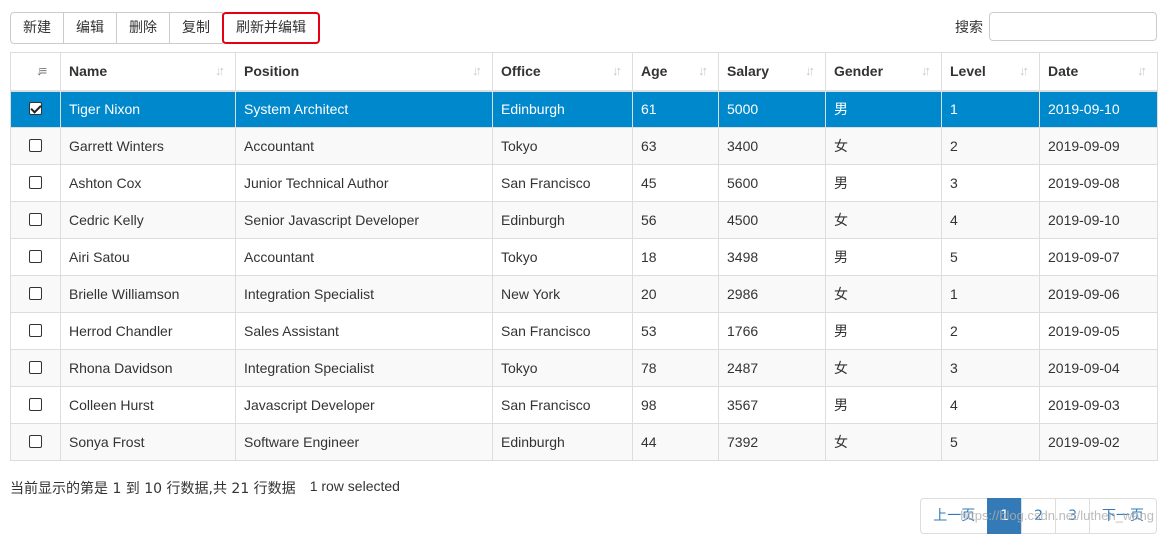 This screenshot has width=1164, height=539. Describe the element at coordinates (148, 442) in the screenshot. I see `cell-name: Sonya Frost` at that location.